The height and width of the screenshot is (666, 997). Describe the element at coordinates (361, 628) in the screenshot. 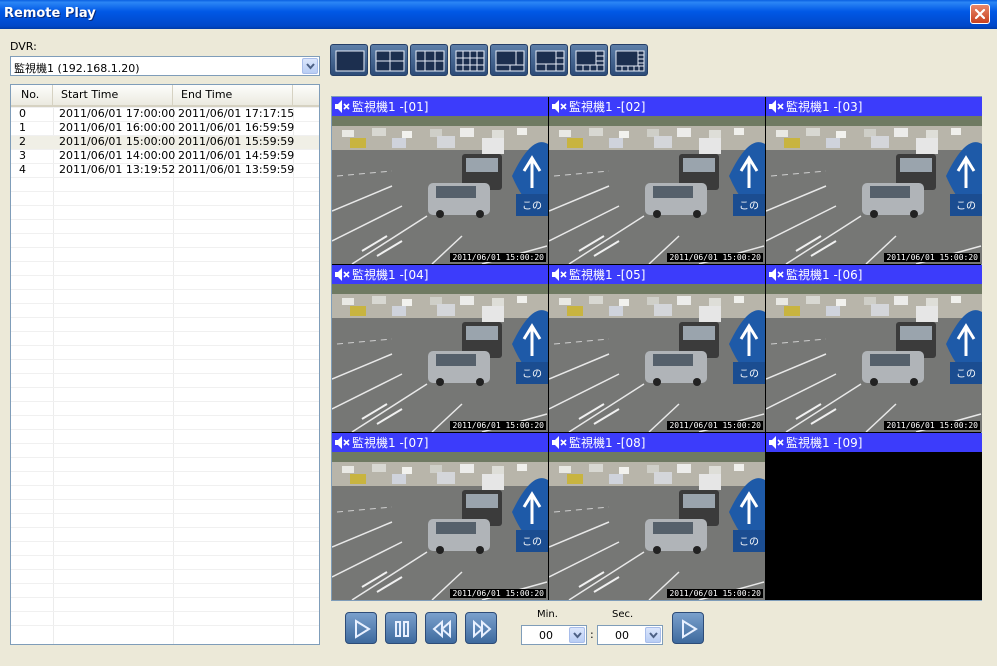

I see `play-button` at that location.